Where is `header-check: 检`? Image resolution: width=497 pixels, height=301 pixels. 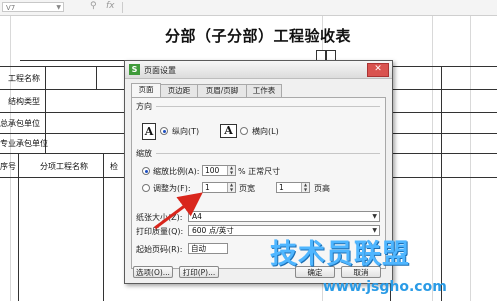
header-check: 检 is located at coordinates (114, 166).